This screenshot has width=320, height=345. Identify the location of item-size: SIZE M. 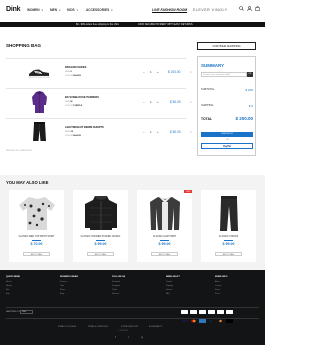
(69, 102).